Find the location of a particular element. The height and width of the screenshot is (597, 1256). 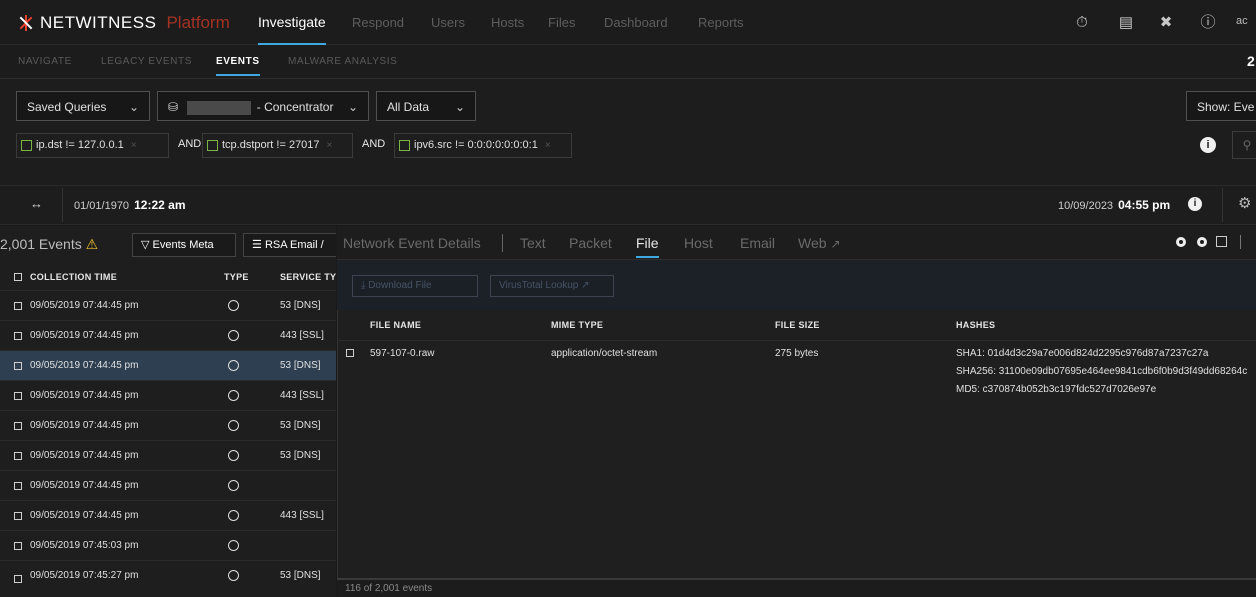

tab-navigate: NAVIGATE is located at coordinates (45, 62).